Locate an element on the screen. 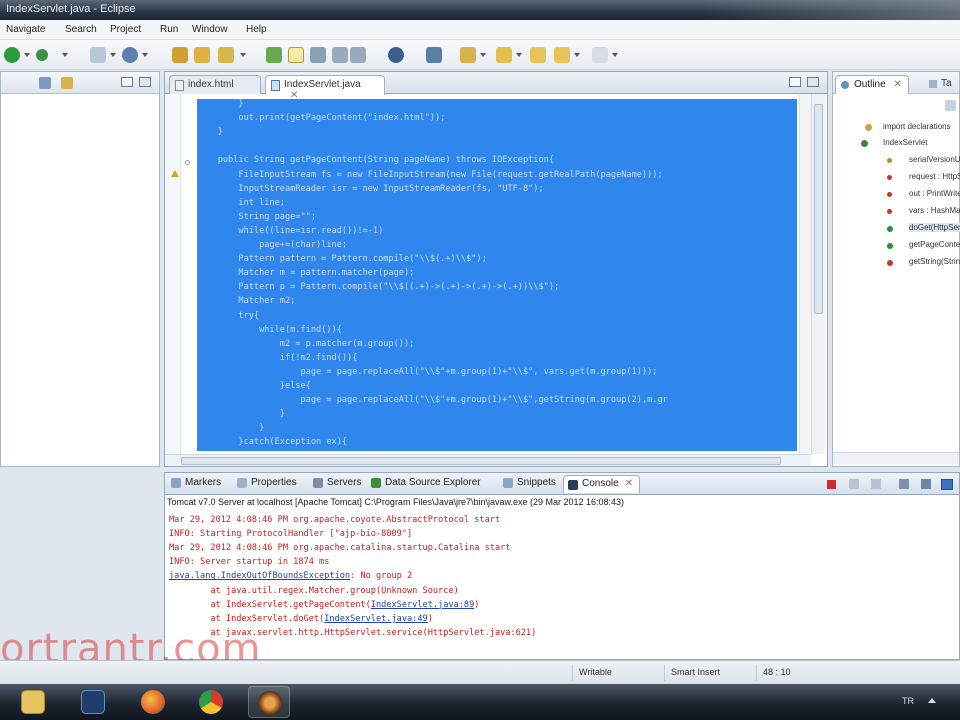  tab-label: Data Source Explorer is located at coordinates (433, 482).